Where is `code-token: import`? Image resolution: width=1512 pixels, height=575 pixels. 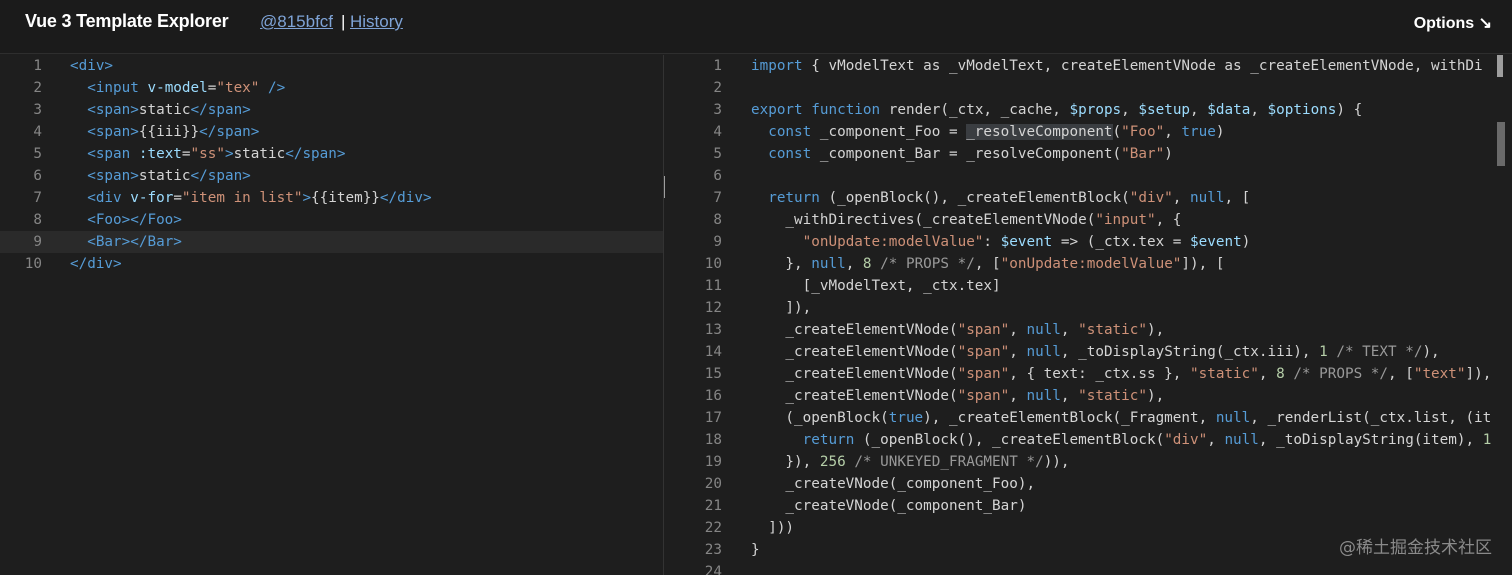
code-token: import is located at coordinates (777, 66).